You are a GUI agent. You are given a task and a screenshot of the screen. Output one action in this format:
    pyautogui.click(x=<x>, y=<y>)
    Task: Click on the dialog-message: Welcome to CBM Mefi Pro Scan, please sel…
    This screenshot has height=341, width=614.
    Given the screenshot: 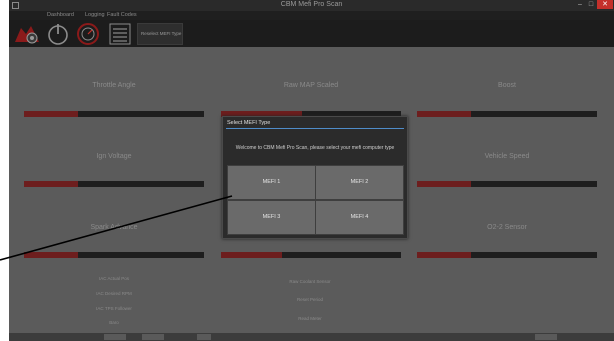 What is the action you would take?
    pyautogui.click(x=315, y=148)
    